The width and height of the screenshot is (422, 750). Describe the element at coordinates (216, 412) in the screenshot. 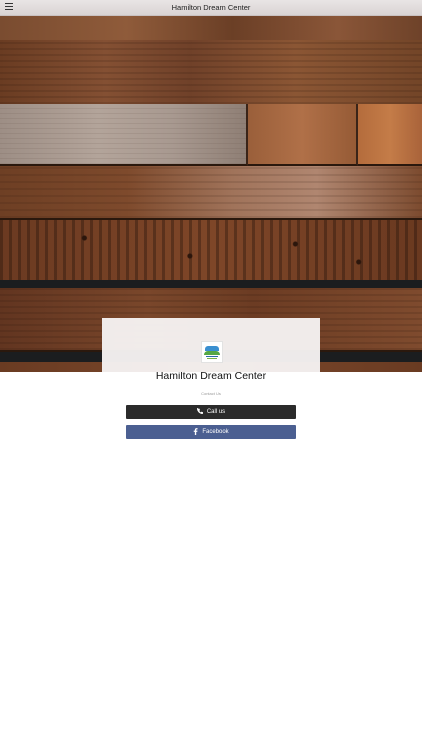

I see `call-us-label: Call us` at that location.